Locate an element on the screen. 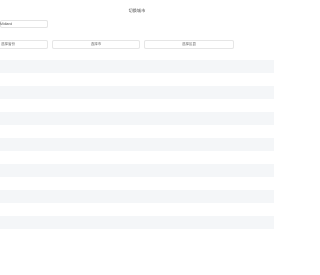  city-filter-select: 选择市 is located at coordinates (96, 44).